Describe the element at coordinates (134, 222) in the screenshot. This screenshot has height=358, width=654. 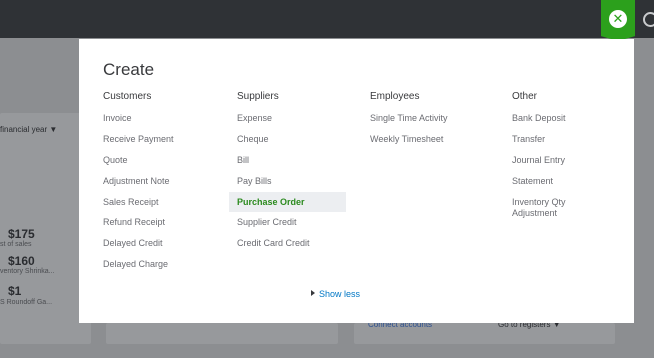
I see `menu-item-refund-receipt: Refund Receipt` at that location.